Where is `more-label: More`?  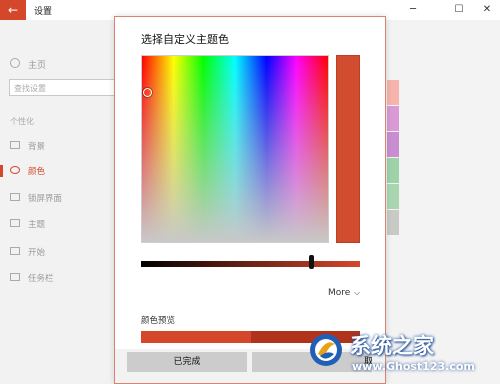 more-label: More is located at coordinates (339, 293).